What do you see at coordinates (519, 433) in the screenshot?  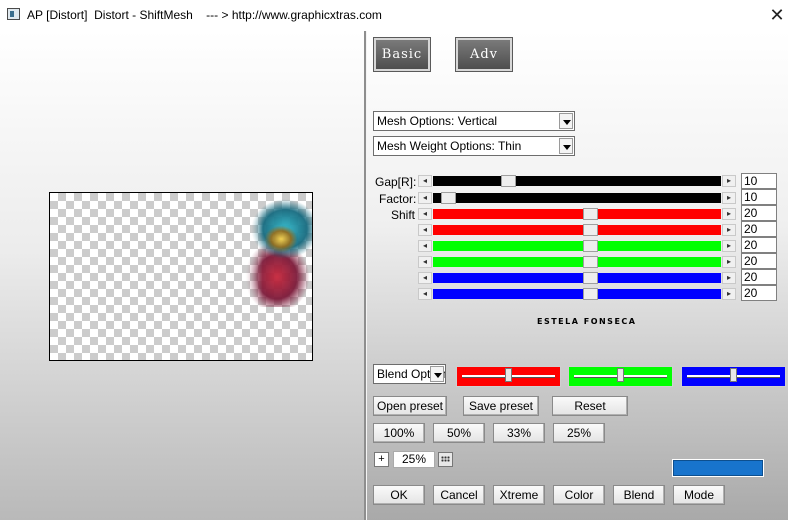 I see `zoom-33-button: 33%` at bounding box center [519, 433].